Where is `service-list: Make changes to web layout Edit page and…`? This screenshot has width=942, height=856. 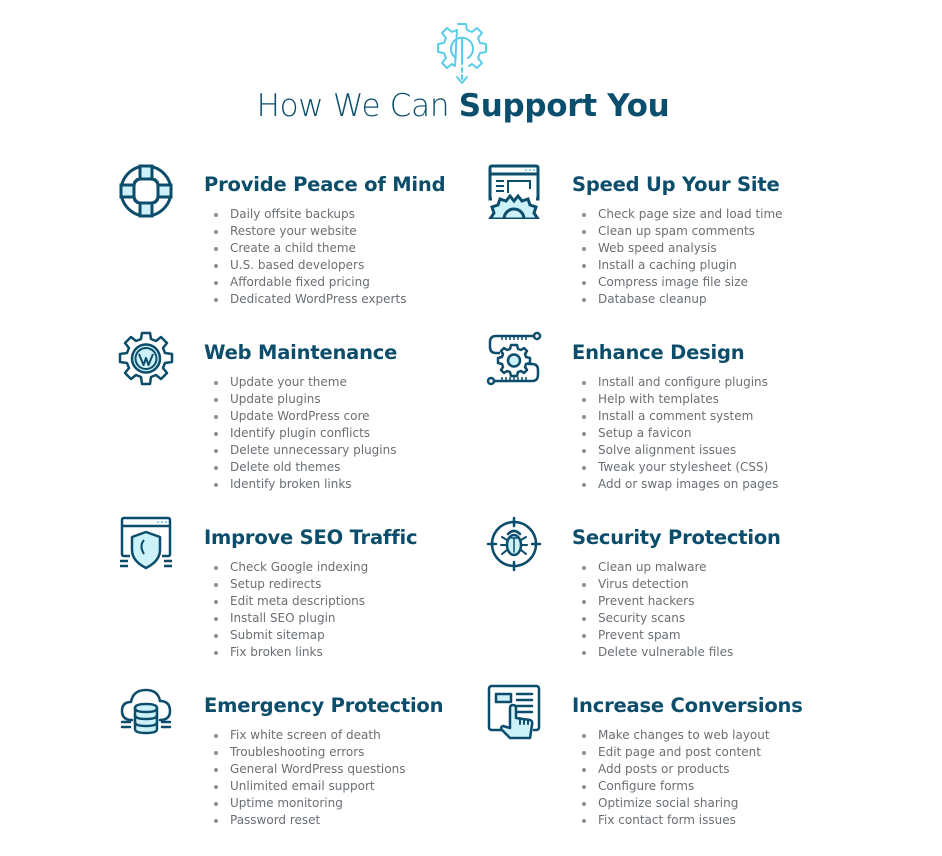 service-list: Make changes to web layout Edit page and… is located at coordinates (675, 778).